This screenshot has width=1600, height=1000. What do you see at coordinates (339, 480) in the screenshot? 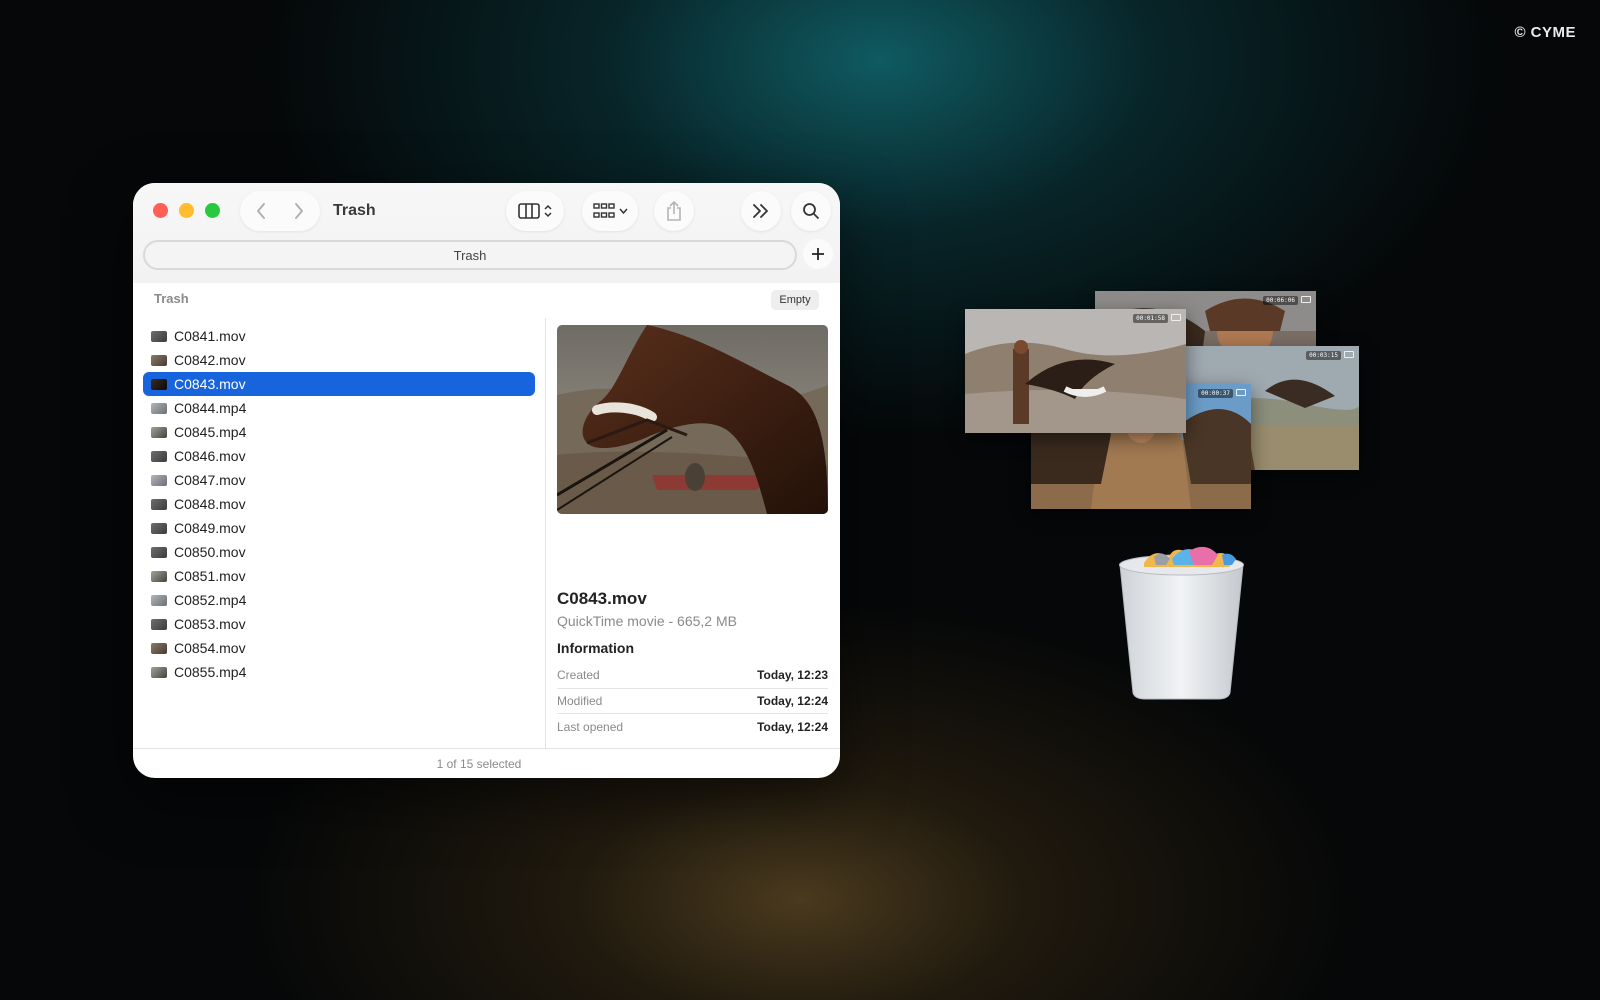
I see `file-row: C0847.mov` at bounding box center [339, 480].